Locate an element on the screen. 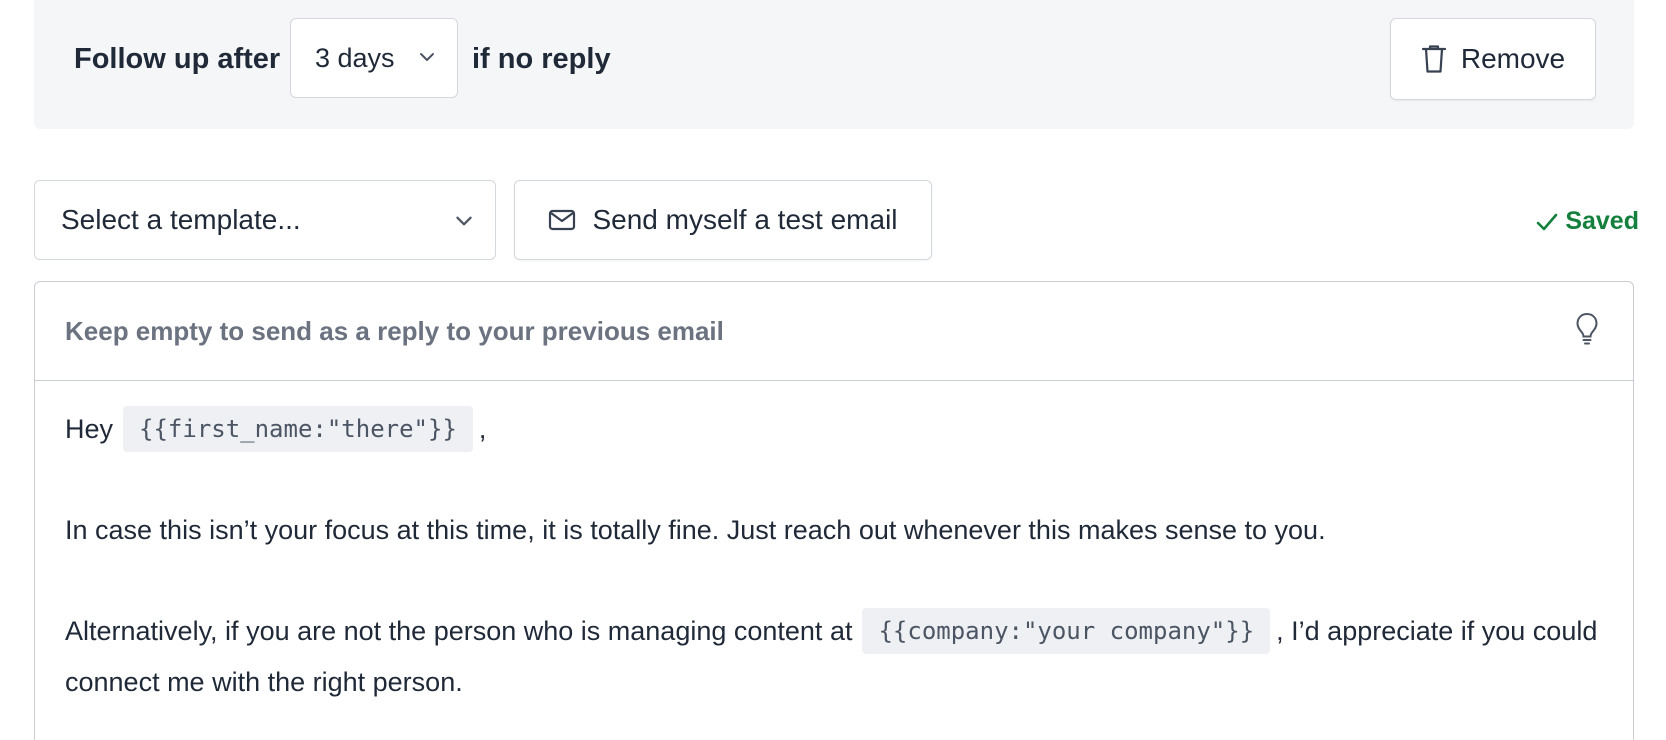  greeting-line: Hey {{first_name:"there"}}, is located at coordinates (834, 429).